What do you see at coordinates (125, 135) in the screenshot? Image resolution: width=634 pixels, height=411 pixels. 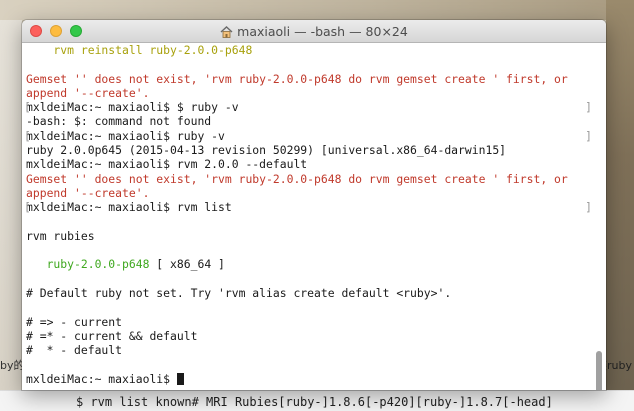 I see `command-text: mxldeiMac:~ maxiaoli$ ruby -v` at bounding box center [125, 135].